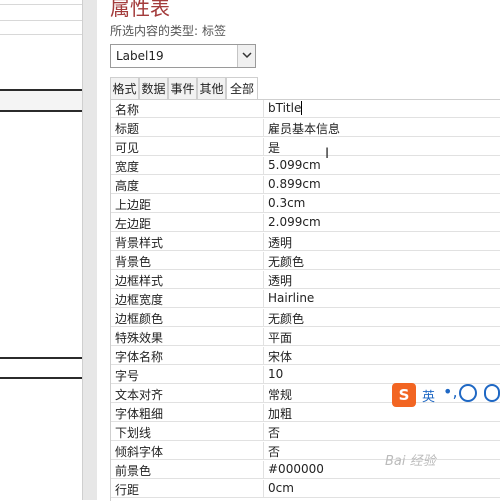 Image resolution: width=500 pixels, height=501 pixels. Describe the element at coordinates (280, 356) in the screenshot. I see `property-value-field: 宋体` at that location.